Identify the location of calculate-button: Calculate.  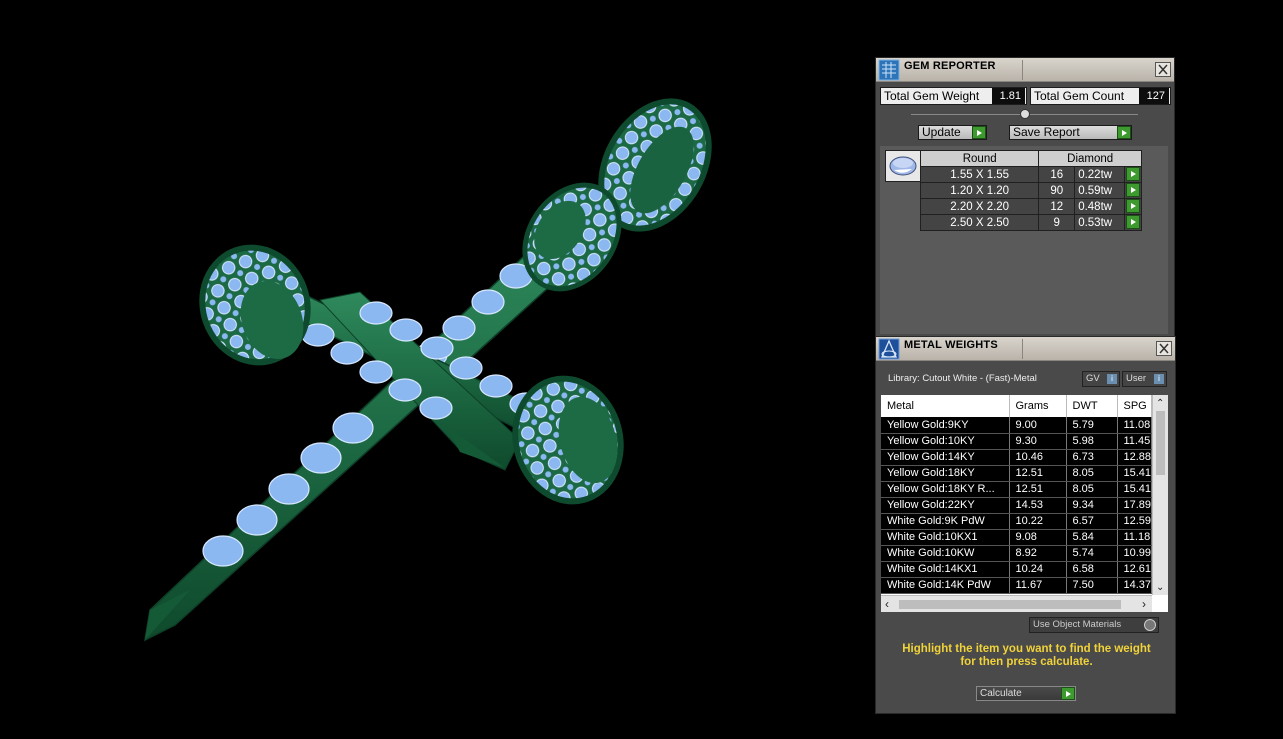
(1026, 693).